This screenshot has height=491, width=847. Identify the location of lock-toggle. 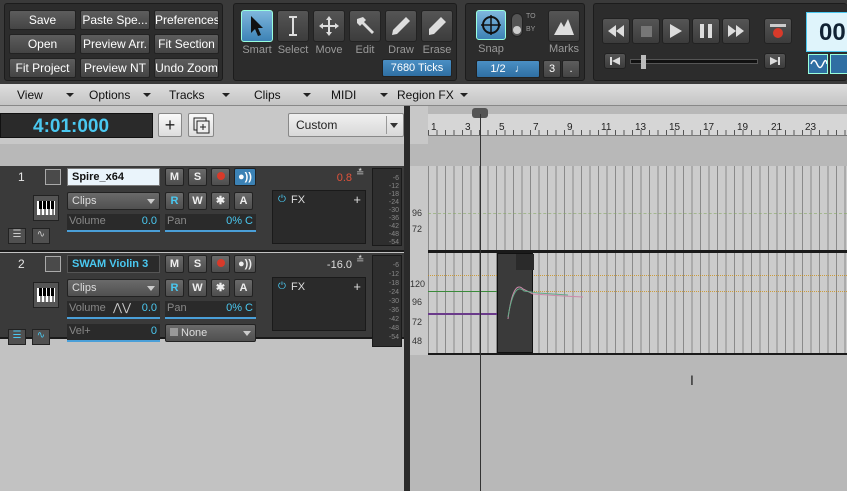
(838, 64).